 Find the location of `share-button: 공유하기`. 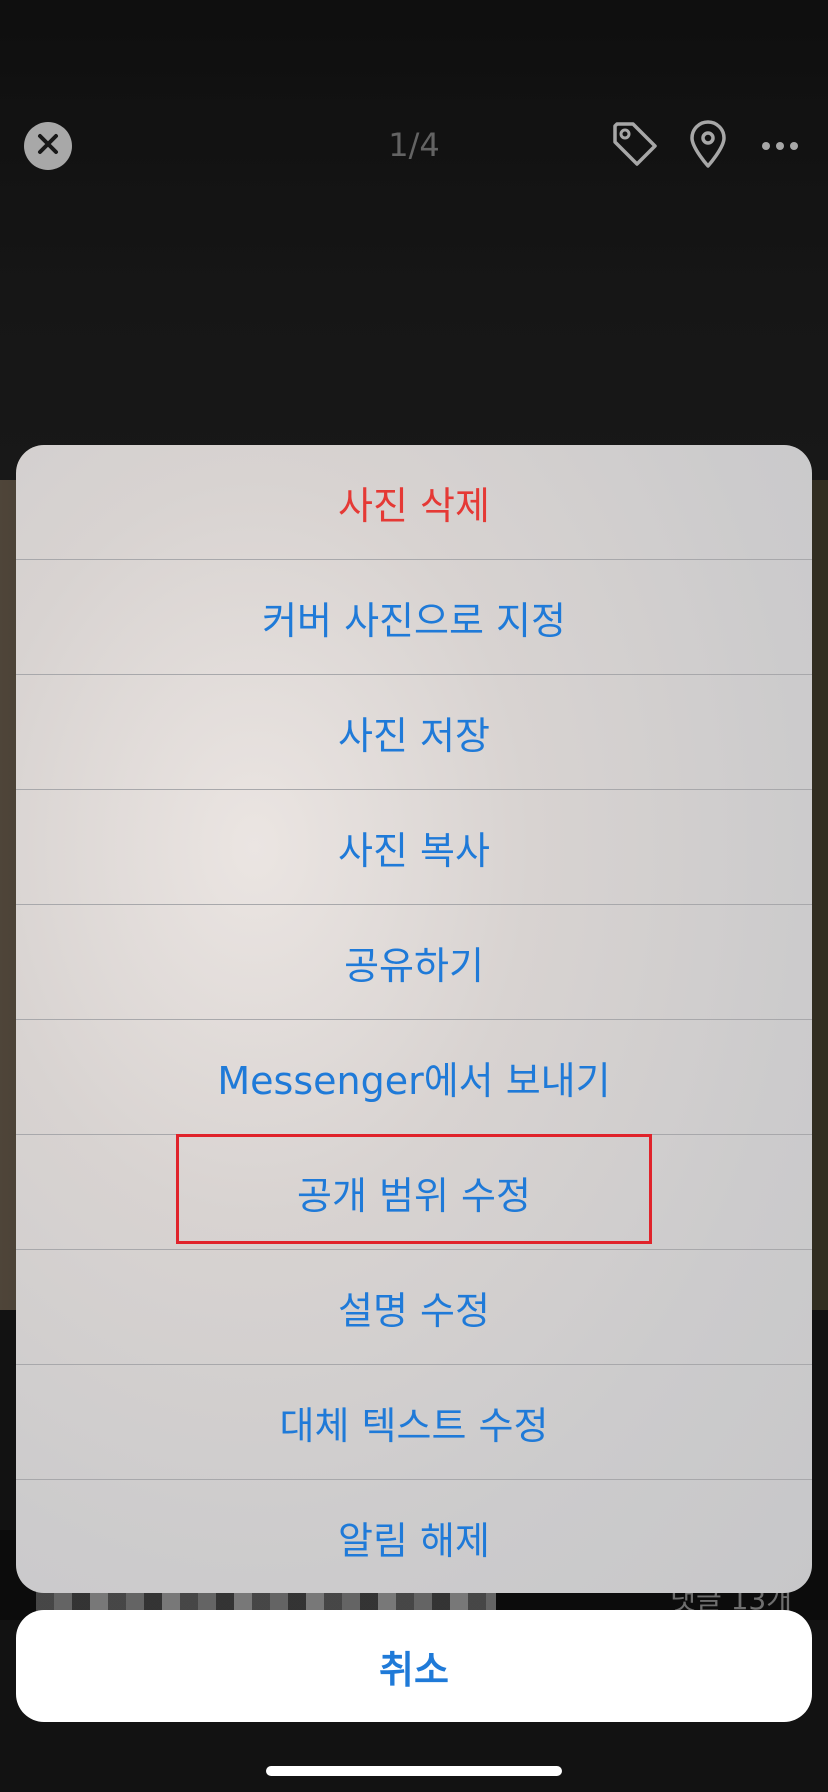

share-button: 공유하기 is located at coordinates (414, 961).